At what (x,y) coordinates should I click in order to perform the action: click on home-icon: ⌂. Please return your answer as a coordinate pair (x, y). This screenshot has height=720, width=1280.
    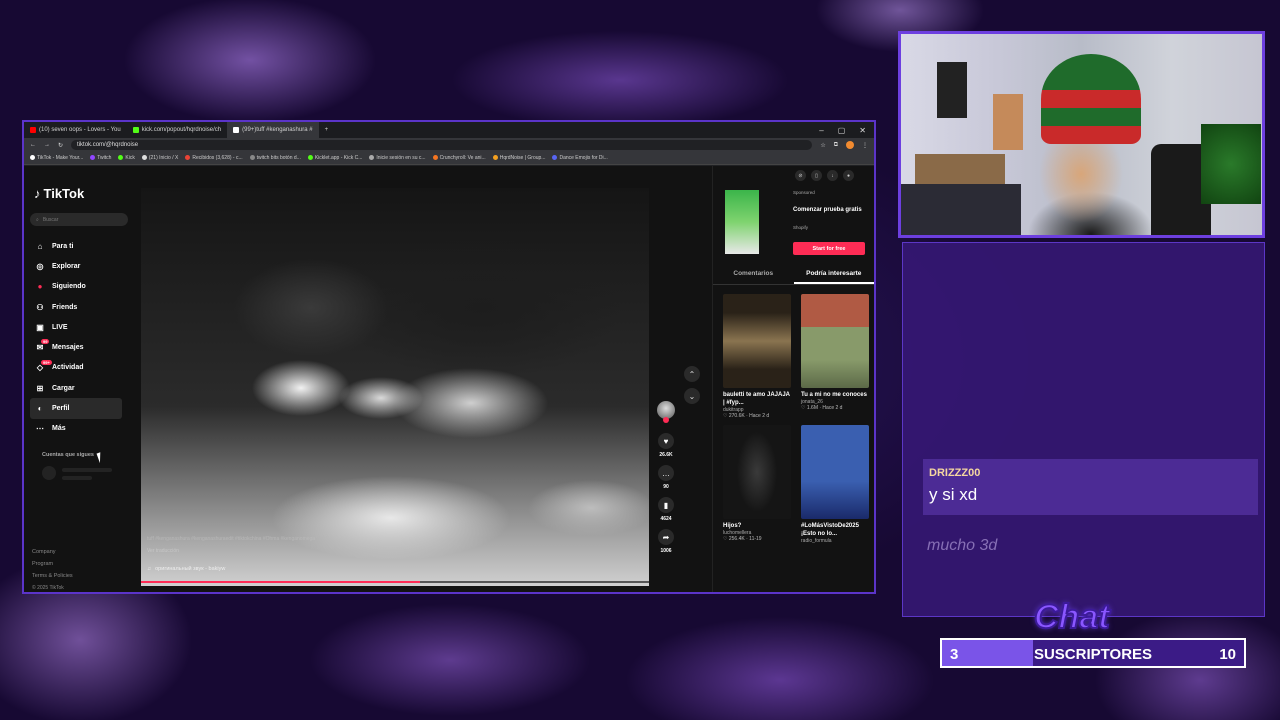
    Looking at the image, I should click on (40, 246).